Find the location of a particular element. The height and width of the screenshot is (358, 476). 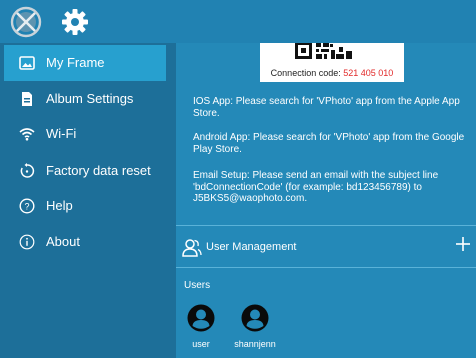

wifi-icon is located at coordinates (27, 134).